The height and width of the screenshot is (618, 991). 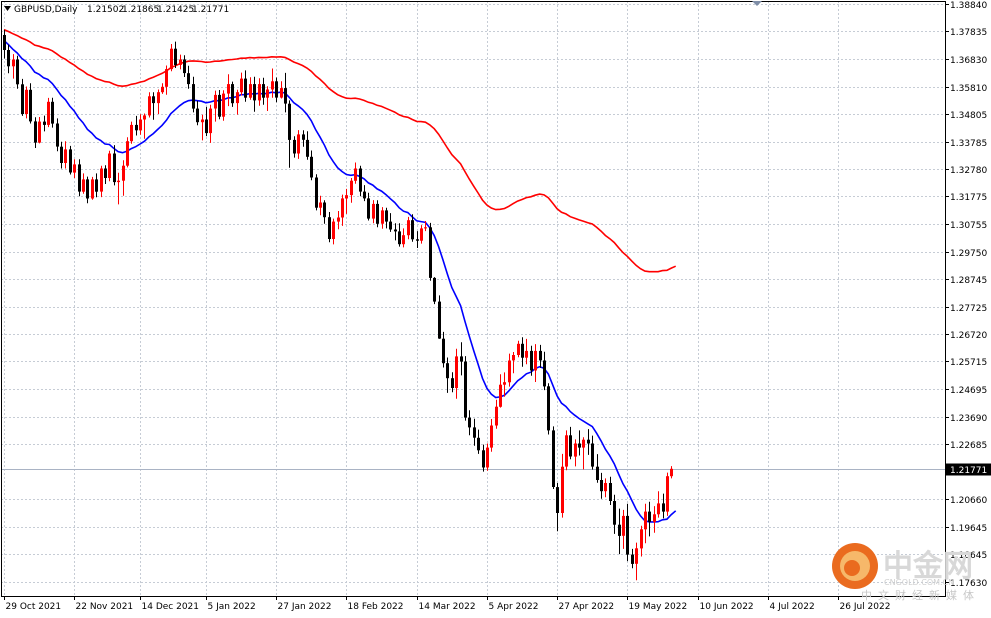 I want to click on ohlc-open: 1.21502, so click(x=105, y=10).